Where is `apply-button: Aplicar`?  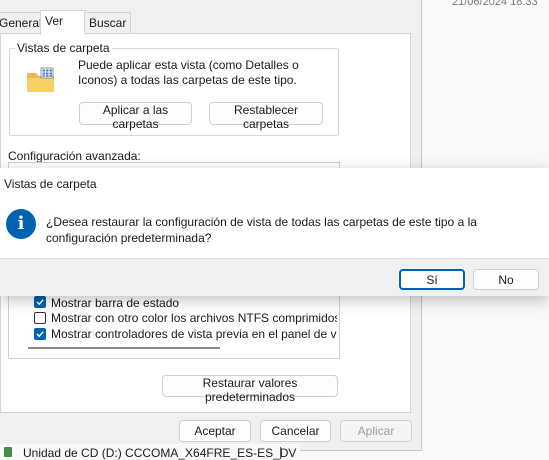
apply-button: Aplicar is located at coordinates (376, 431).